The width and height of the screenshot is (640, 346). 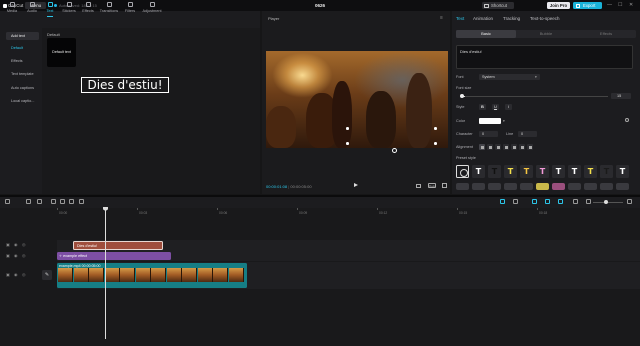 I want to click on track-lock-icon: ▣, so click(x=8, y=244).